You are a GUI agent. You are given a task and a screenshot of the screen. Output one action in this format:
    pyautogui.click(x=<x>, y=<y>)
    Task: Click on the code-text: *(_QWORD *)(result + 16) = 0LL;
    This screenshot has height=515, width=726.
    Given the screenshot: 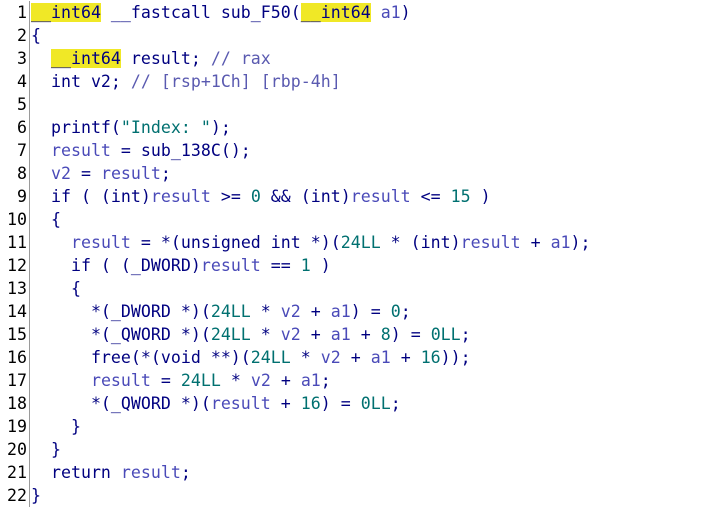 What is the action you would take?
    pyautogui.click(x=216, y=403)
    